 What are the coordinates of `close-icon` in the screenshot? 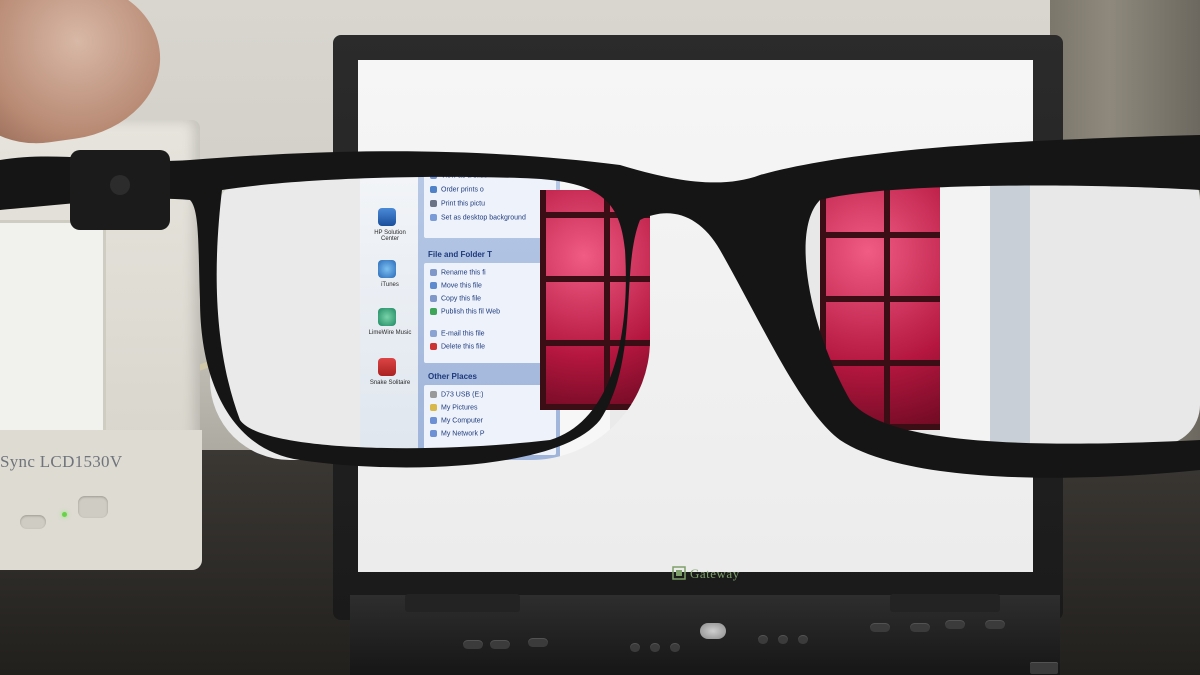 It's located at (977, 170).